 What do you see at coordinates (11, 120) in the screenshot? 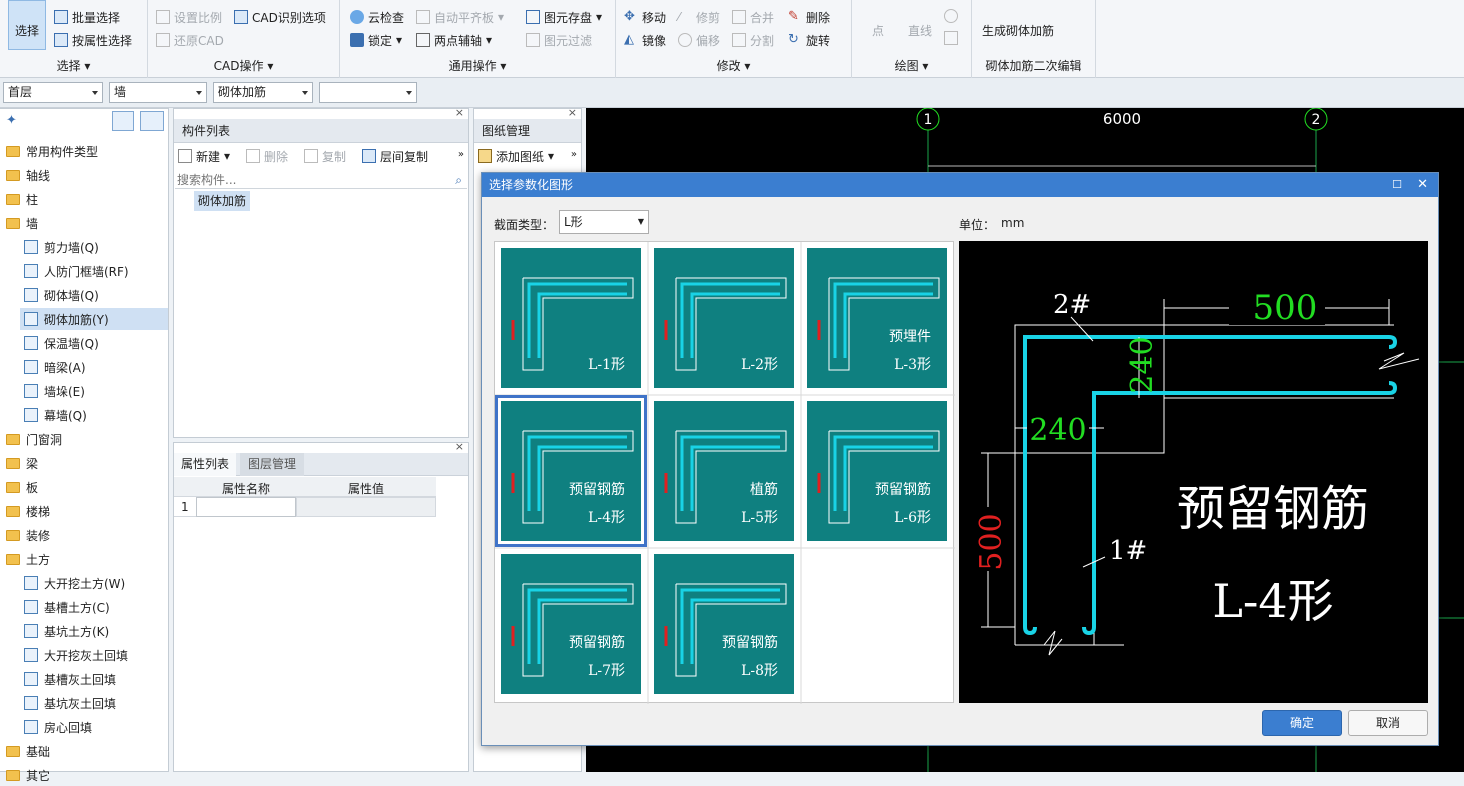
I see `pin-icon: ✦` at bounding box center [11, 120].